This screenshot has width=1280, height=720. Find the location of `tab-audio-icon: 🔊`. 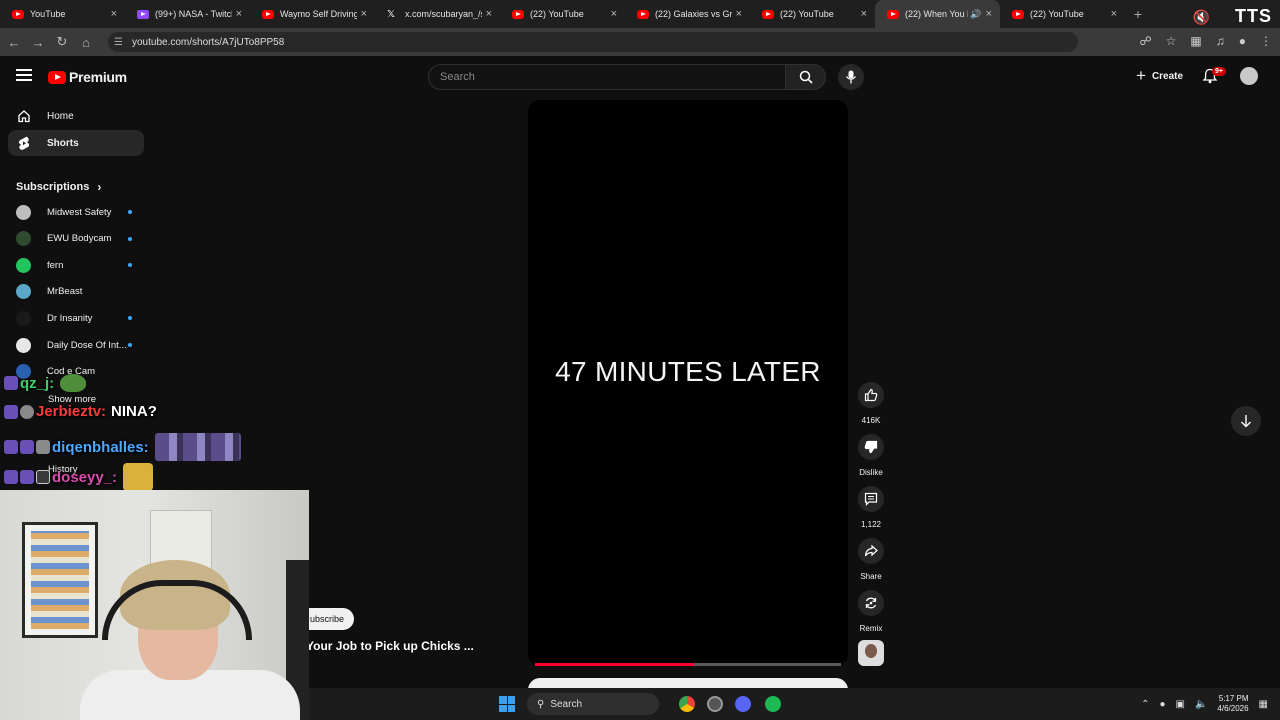

tab-audio-icon: 🔊 is located at coordinates (975, 14).